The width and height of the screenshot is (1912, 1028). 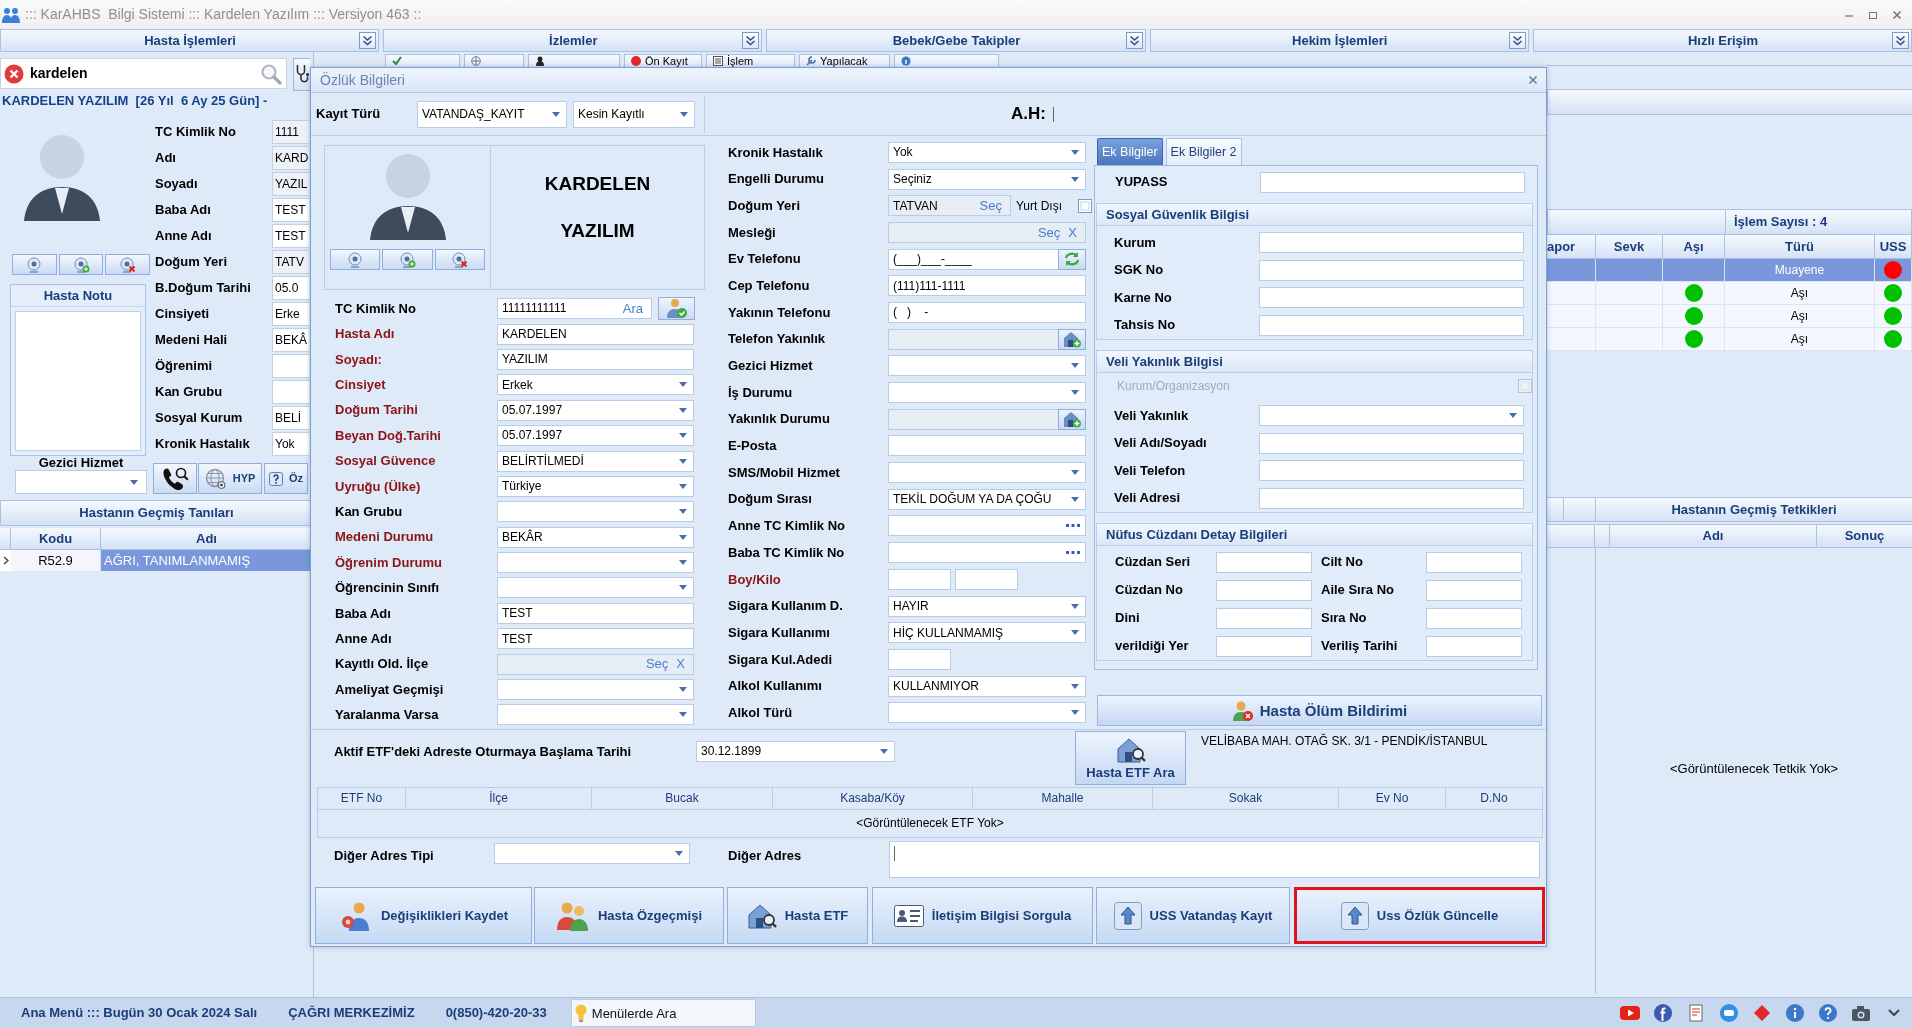 What do you see at coordinates (987, 633) in the screenshot?
I see `dropdown-field: HİÇ KULLANMAMIŞ` at bounding box center [987, 633].